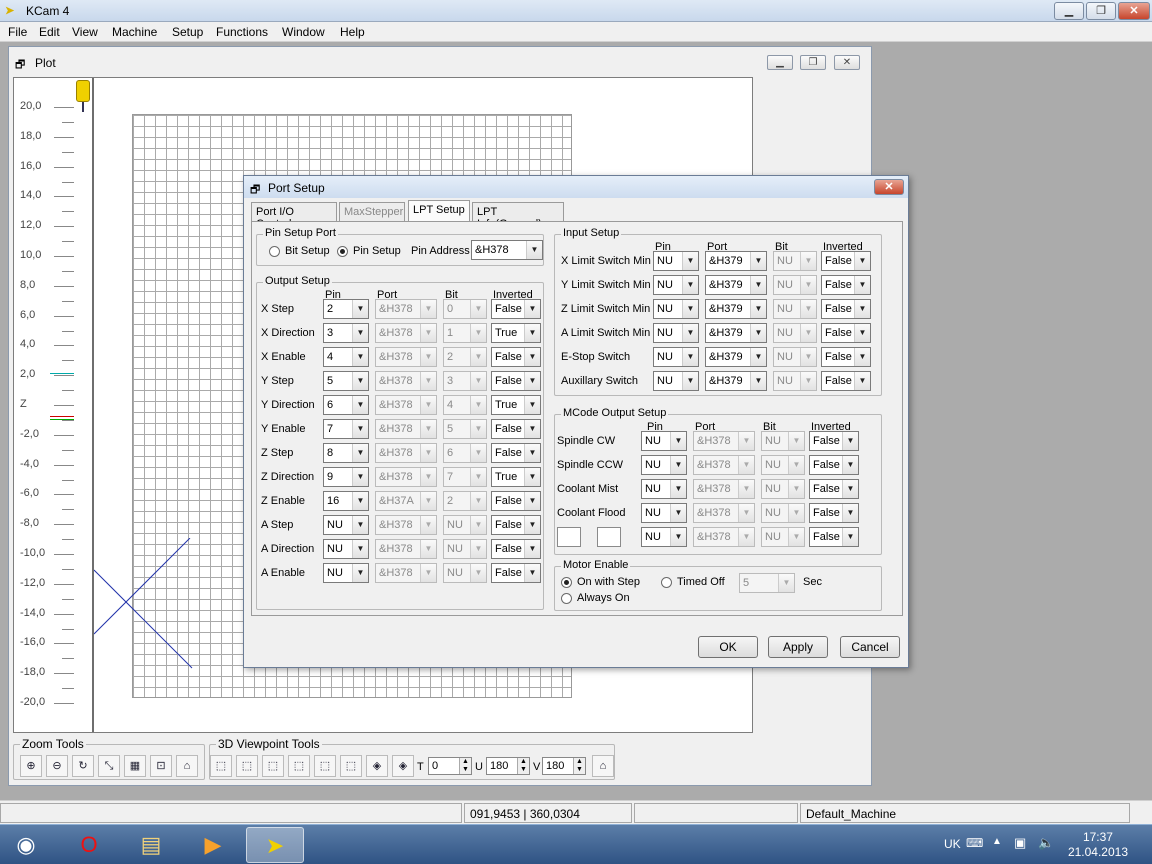 This screenshot has height=864, width=1152. What do you see at coordinates (403, 766) in the screenshot?
I see `view-iso2-icon: ◈` at bounding box center [403, 766].